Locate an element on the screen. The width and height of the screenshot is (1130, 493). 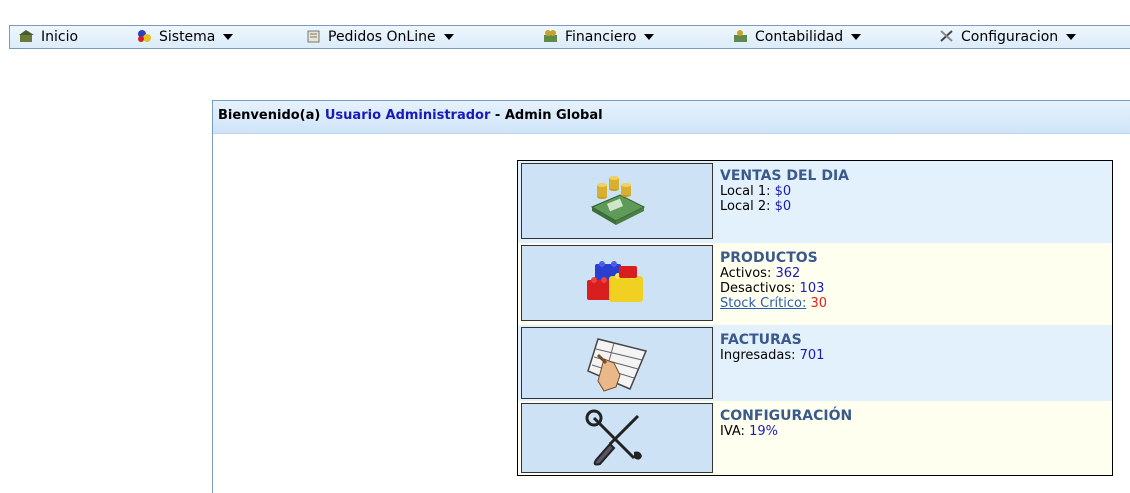
config-row: CONFIGURACIÓN IVA: 19% is located at coordinates (815, 438).